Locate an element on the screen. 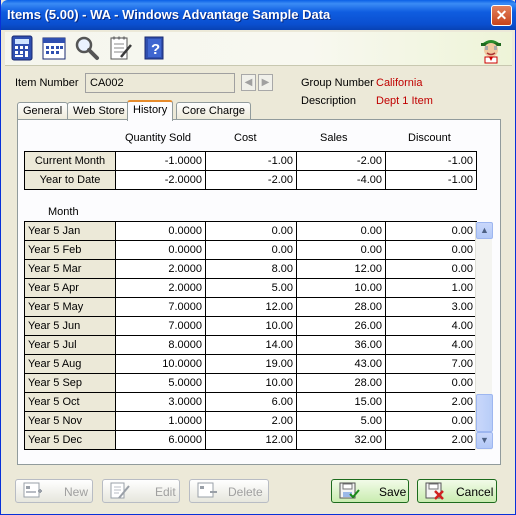  vertical-scrollbar: ▲ ▼ is located at coordinates (484, 336).